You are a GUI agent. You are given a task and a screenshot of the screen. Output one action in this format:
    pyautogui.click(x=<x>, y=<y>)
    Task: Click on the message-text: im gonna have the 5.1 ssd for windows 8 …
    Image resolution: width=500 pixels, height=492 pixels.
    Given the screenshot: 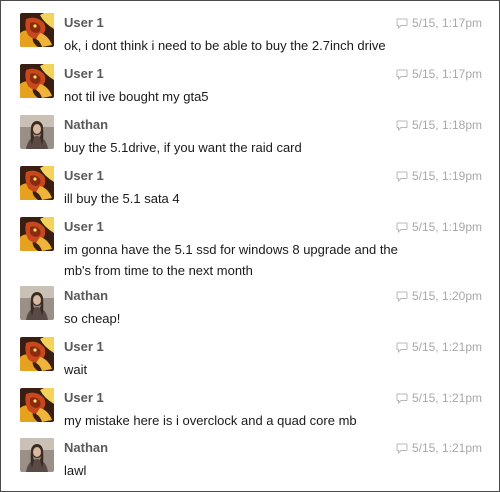 What is the action you would take?
    pyautogui.click(x=231, y=260)
    